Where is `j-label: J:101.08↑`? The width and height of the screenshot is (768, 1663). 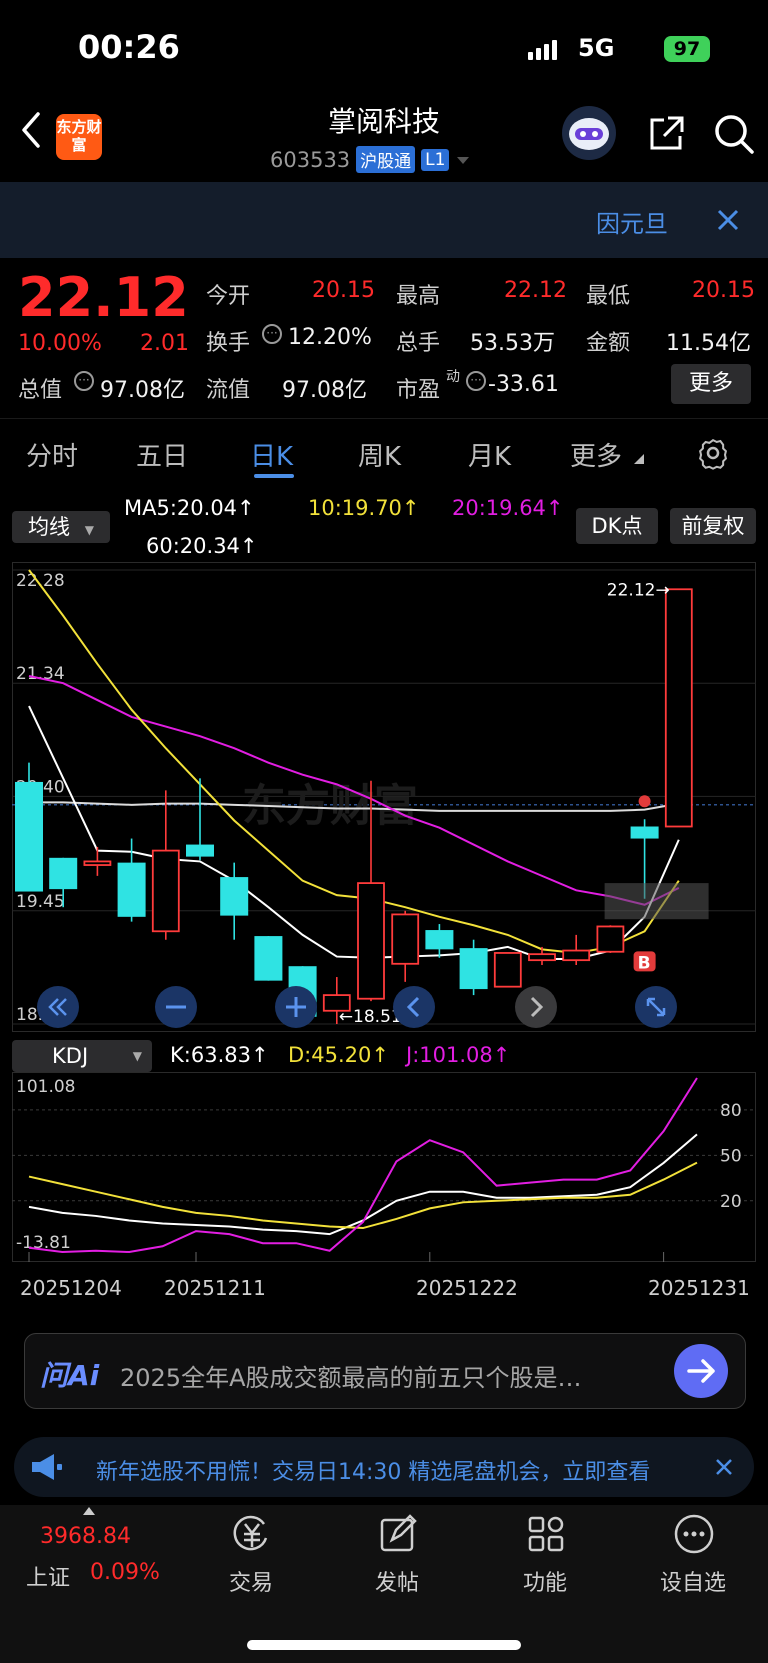
j-label: J:101.08↑ is located at coordinates (458, 1055).